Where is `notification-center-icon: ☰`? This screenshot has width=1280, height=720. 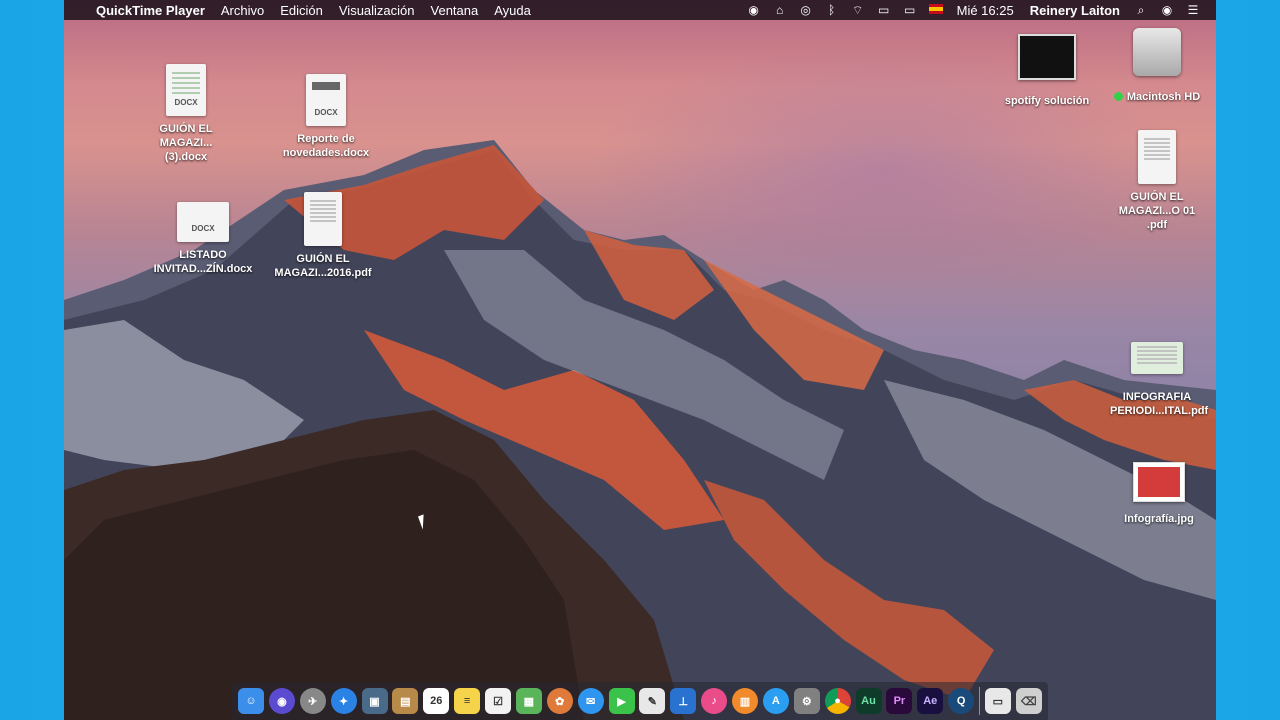
notification-center-icon: ☰ is located at coordinates (1193, 10).